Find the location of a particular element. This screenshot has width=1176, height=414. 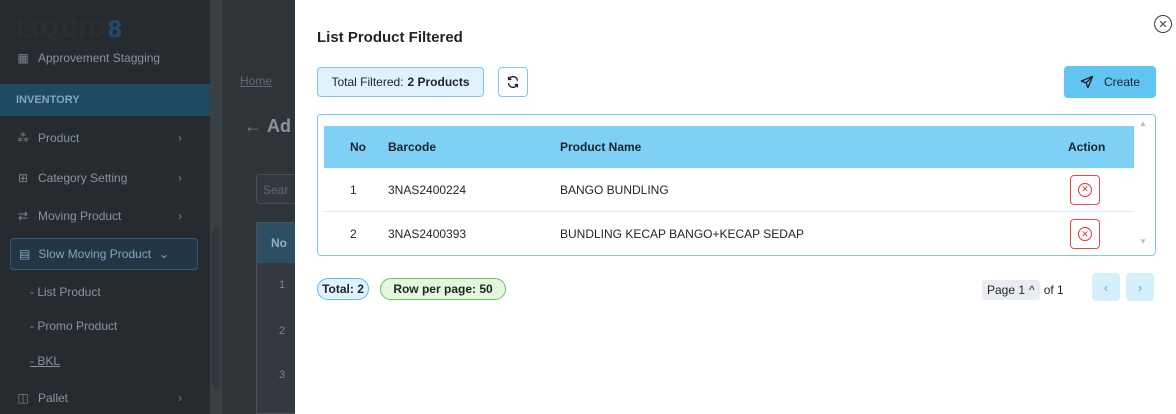

rows-per-page-badge: Row per page: 50 is located at coordinates (443, 289).